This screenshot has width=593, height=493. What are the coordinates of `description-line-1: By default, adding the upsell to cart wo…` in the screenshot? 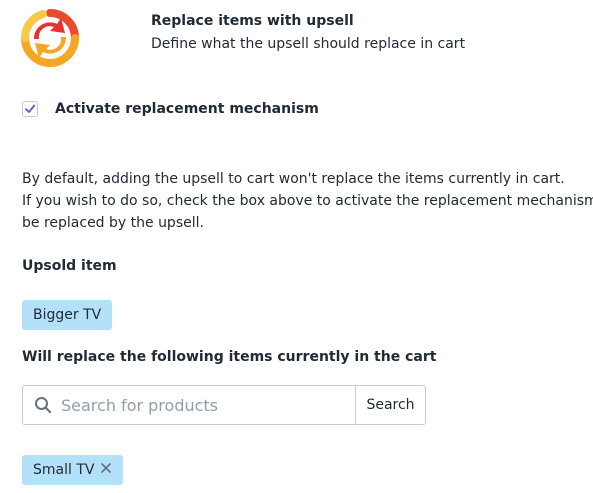 It's located at (293, 179).